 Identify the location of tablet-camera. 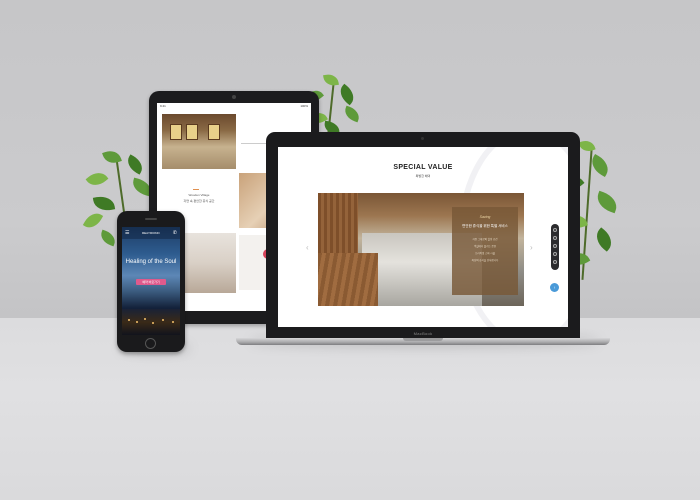
(234, 97).